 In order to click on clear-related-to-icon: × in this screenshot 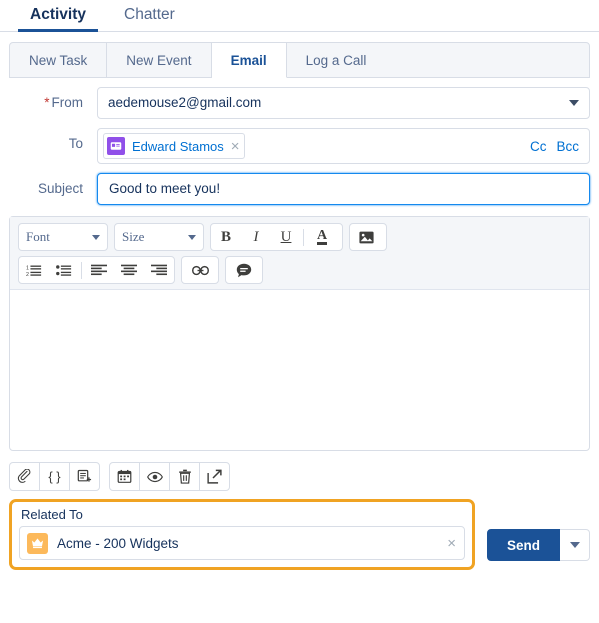, I will do `click(451, 543)`.